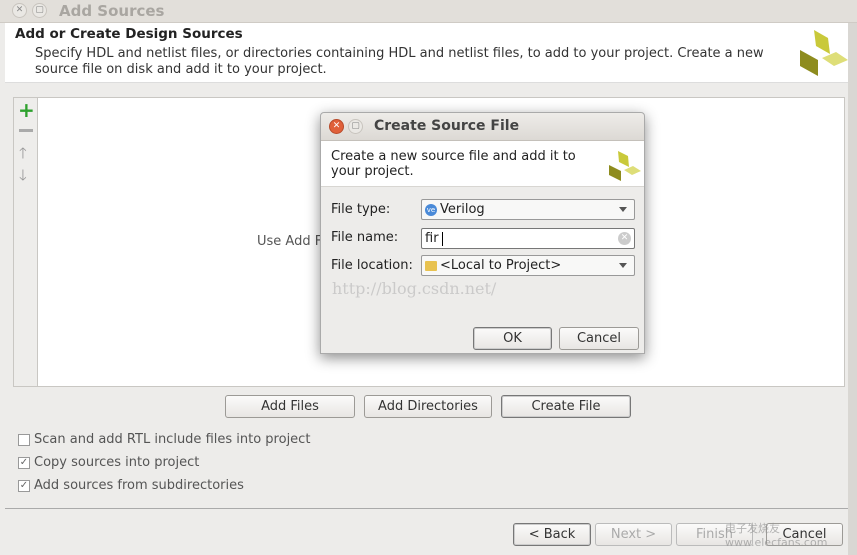 Image resolution: width=857 pixels, height=555 pixels. What do you see at coordinates (361, 209) in the screenshot?
I see `file-type-label: File type:` at bounding box center [361, 209].